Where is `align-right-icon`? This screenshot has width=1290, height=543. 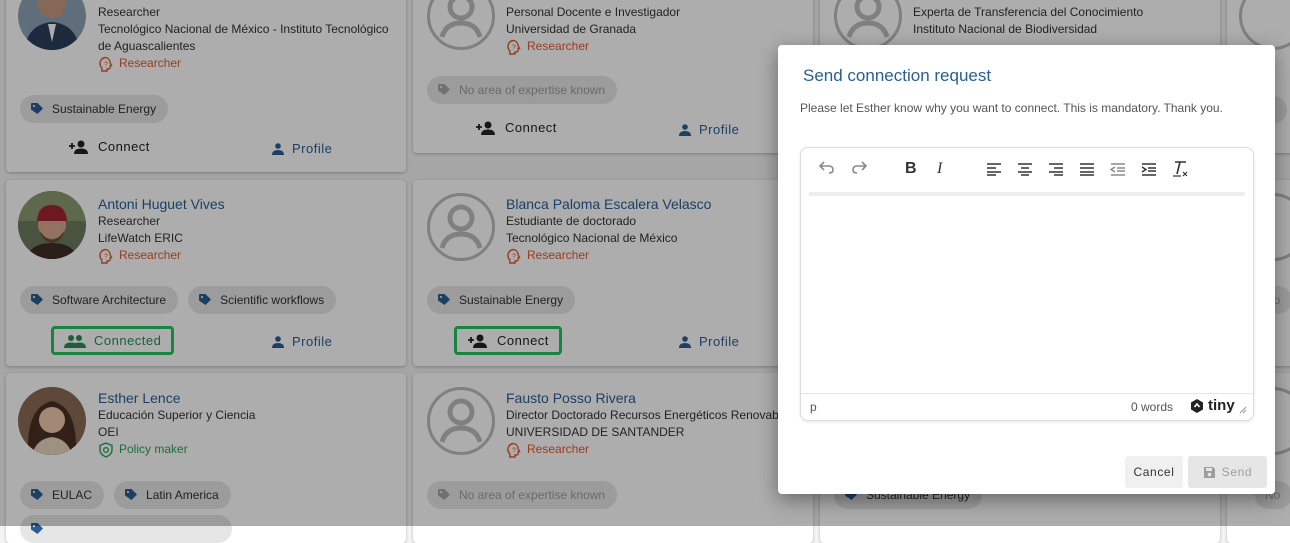
align-right-icon is located at coordinates (1056, 169).